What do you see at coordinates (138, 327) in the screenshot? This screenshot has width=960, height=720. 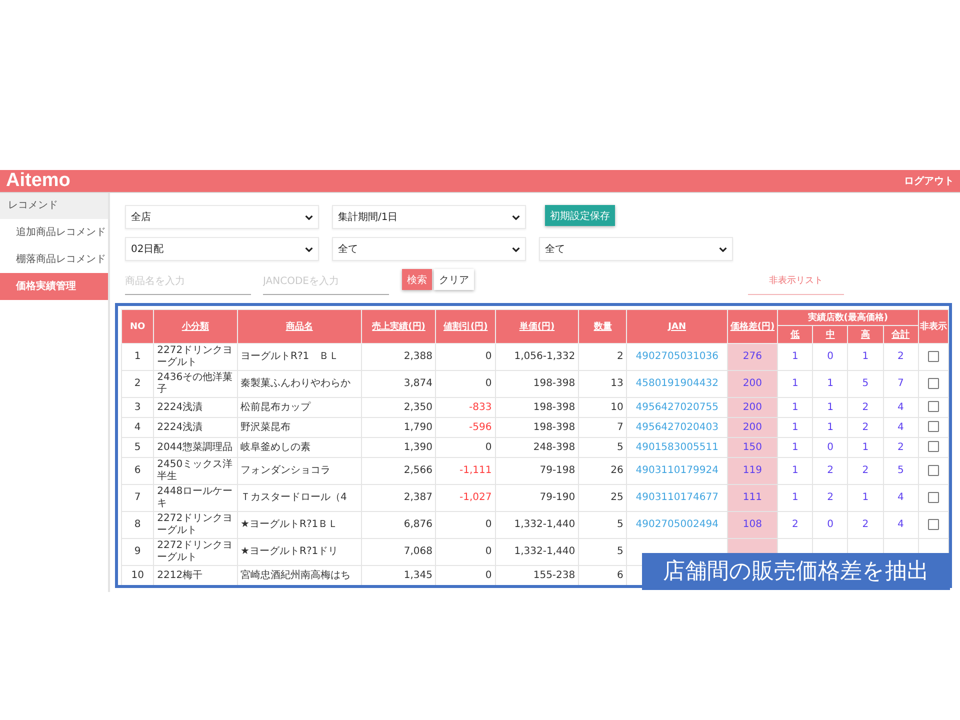 I see `column-header: NO` at bounding box center [138, 327].